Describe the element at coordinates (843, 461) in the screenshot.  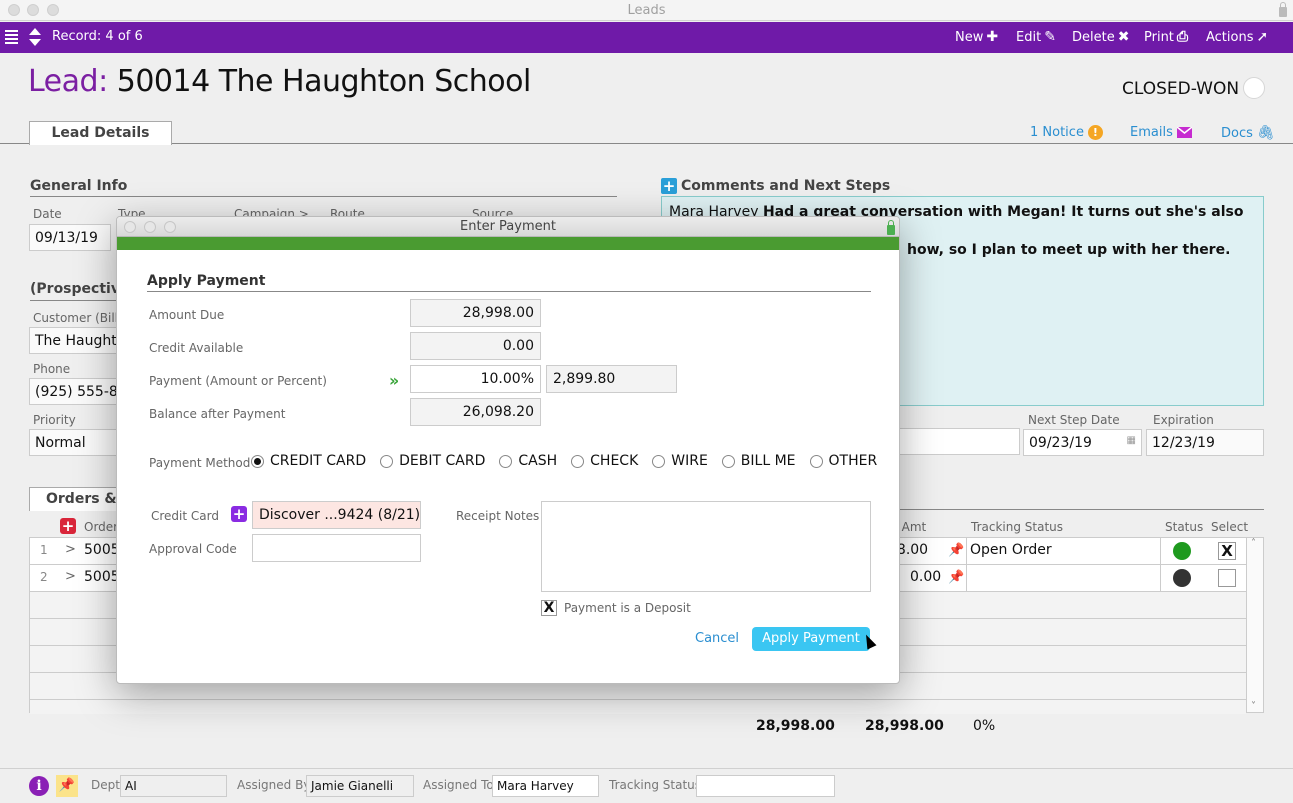
I see `radio-other: OTHER` at that location.